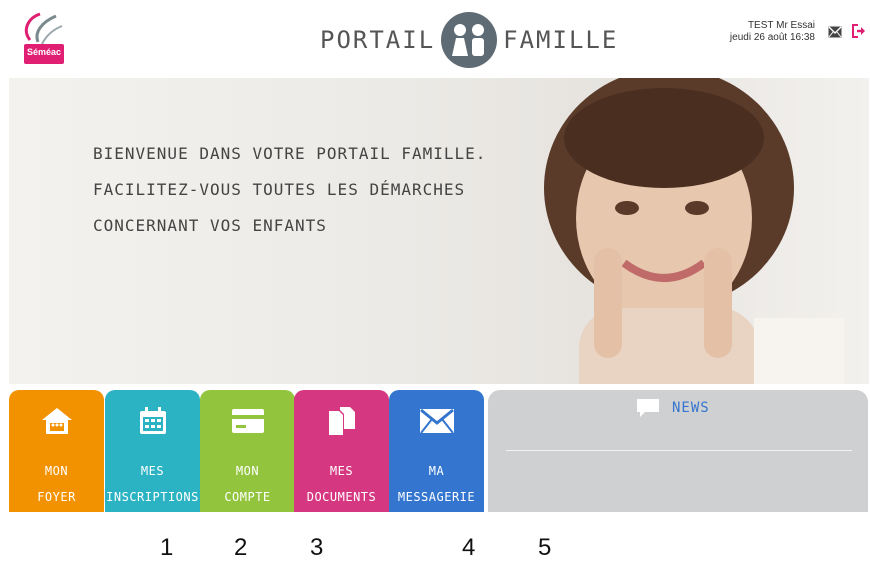 This screenshot has width=870, height=565. Describe the element at coordinates (469, 547) in the screenshot. I see `annotation-number: 4` at that location.